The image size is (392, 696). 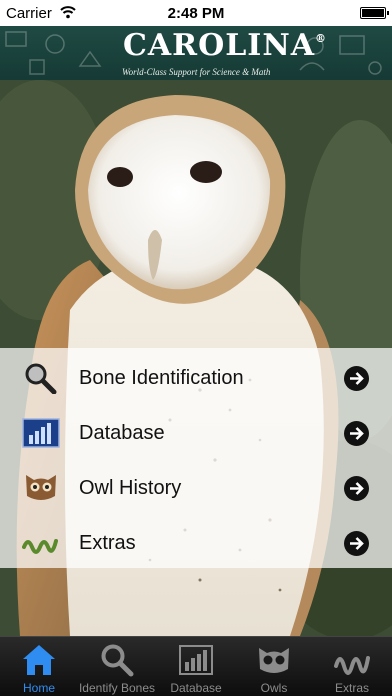 What do you see at coordinates (196, 688) in the screenshot?
I see `tab-label: Database` at bounding box center [196, 688].